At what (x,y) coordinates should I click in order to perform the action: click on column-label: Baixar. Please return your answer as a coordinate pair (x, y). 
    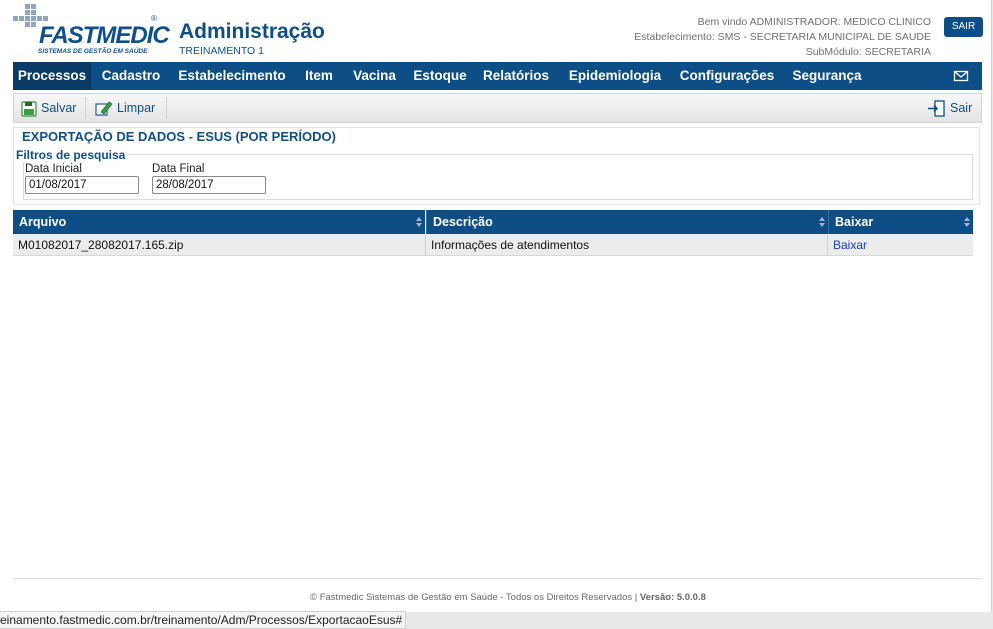
    Looking at the image, I should click on (854, 222).